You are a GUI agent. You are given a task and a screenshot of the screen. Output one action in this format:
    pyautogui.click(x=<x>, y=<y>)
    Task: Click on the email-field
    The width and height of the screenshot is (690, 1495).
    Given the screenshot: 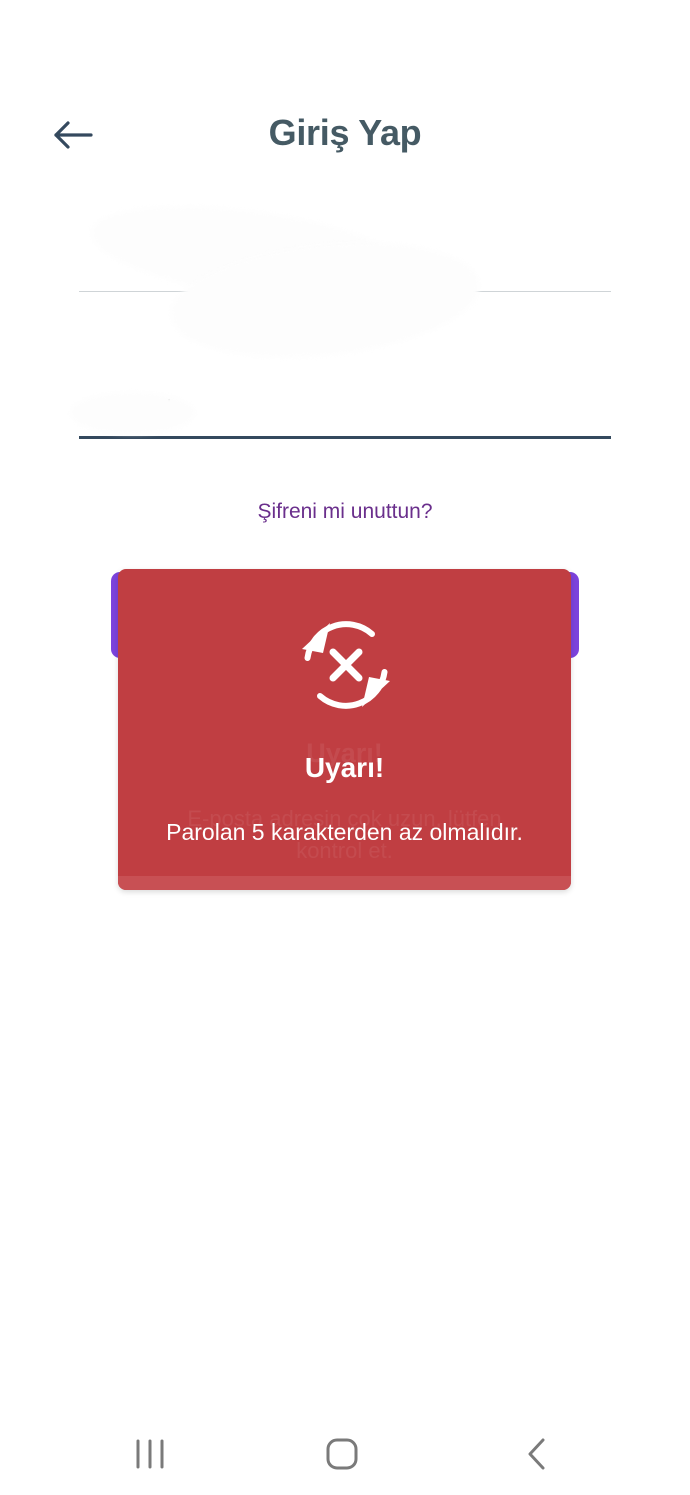 What is the action you would take?
    pyautogui.click(x=345, y=266)
    